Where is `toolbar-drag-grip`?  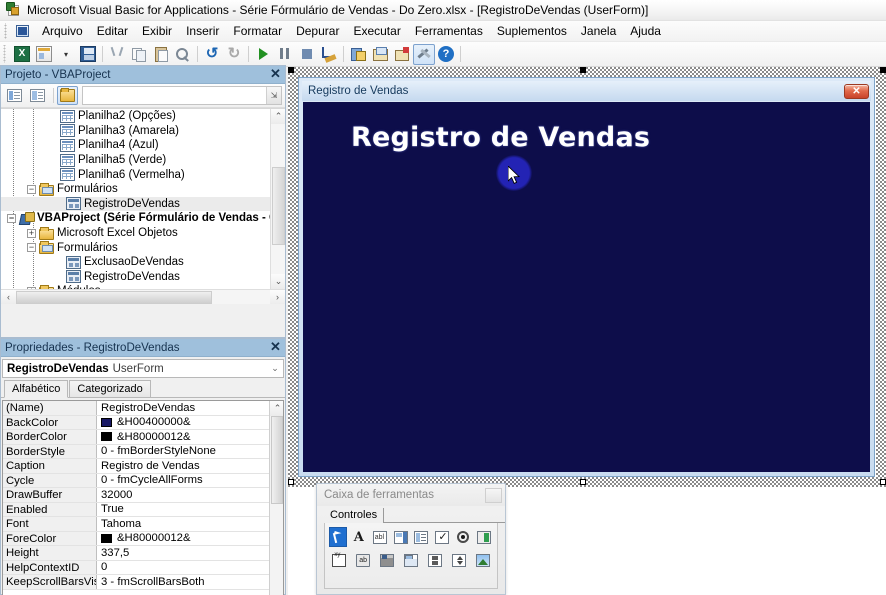
toolbar-drag-grip is located at coordinates (5, 54).